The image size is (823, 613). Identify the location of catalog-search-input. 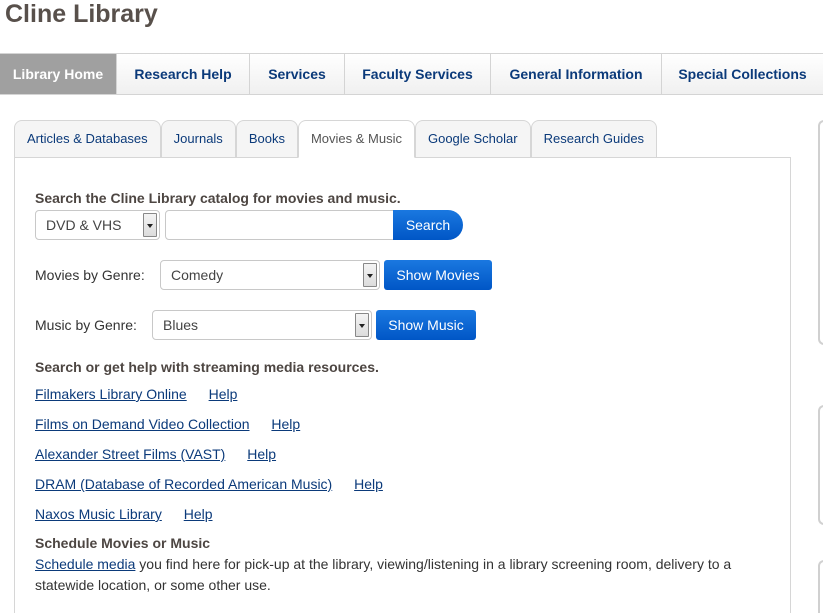
(280, 225).